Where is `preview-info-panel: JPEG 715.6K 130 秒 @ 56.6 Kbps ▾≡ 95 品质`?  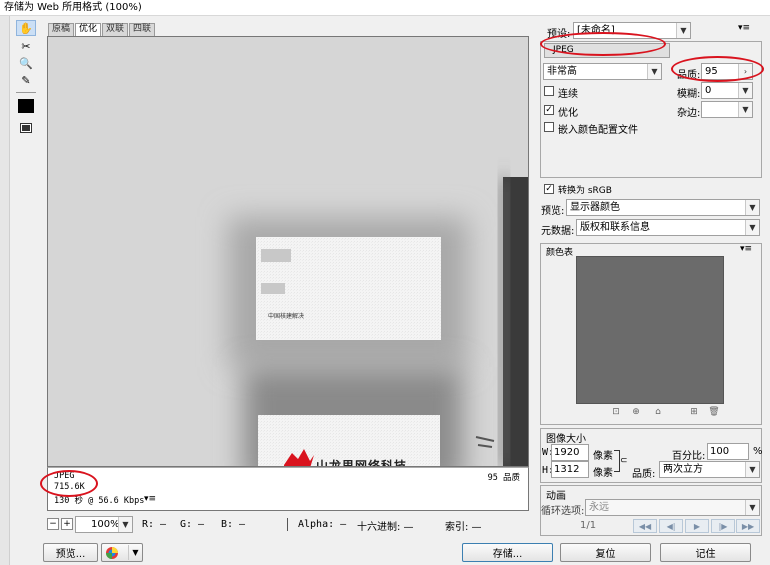
preview-info-panel: JPEG 715.6K 130 秒 @ 56.6 Kbps ▾≡ 95 品质 is located at coordinates (288, 489).